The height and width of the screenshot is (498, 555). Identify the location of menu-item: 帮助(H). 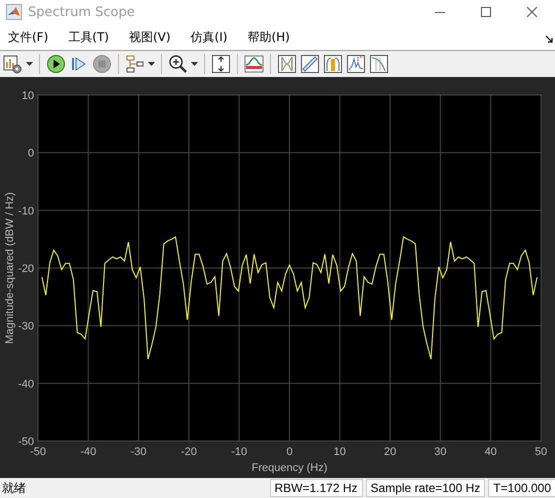
(270, 37).